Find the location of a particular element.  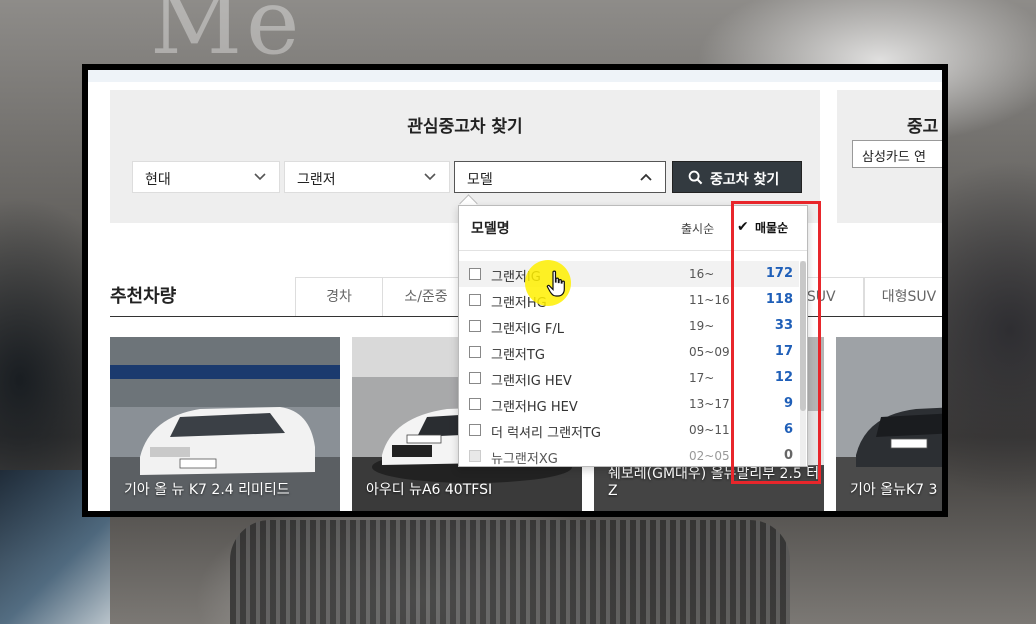

model-group-select-value: 그랜저 is located at coordinates (316, 180).